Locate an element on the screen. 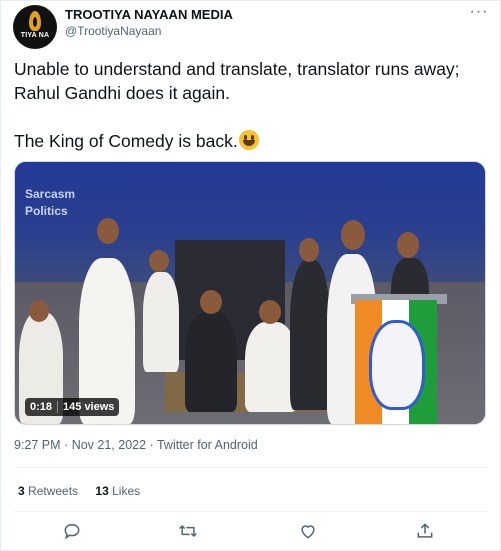 The image size is (501, 551). logo-flame-icon is located at coordinates (35, 21).